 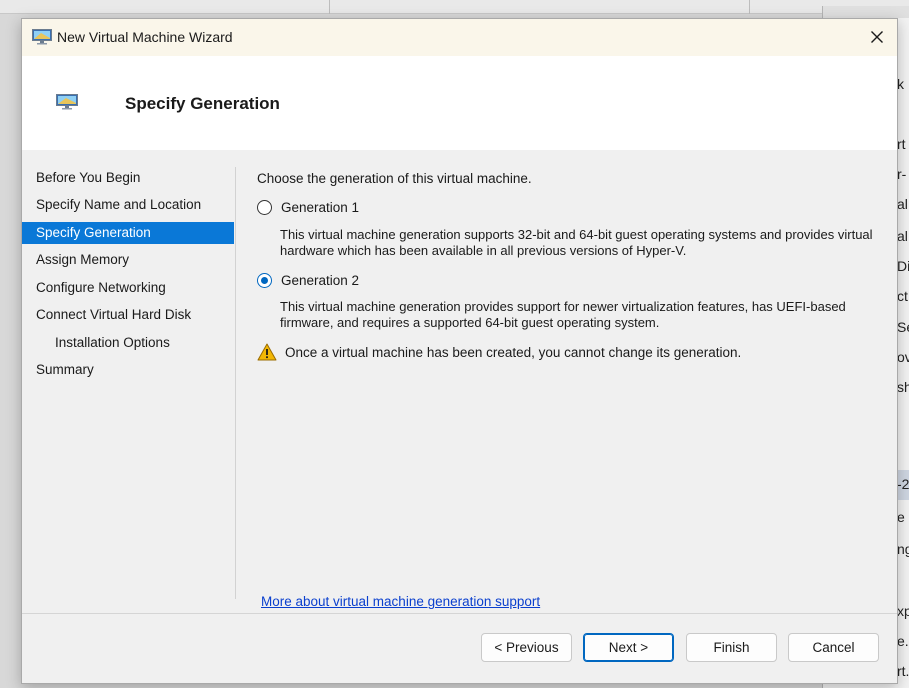 I want to click on nav-item-connect-virtual-hard-disk: Connect Virtual Hard Disk, so click(x=128, y=315).